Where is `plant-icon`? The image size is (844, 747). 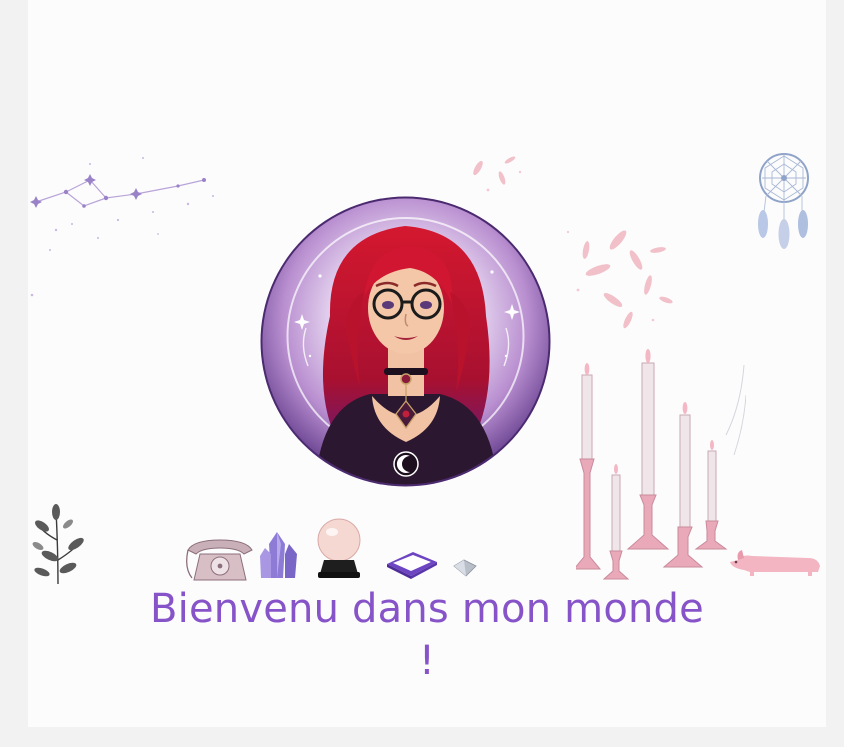
plant-icon is located at coordinates (58, 544).